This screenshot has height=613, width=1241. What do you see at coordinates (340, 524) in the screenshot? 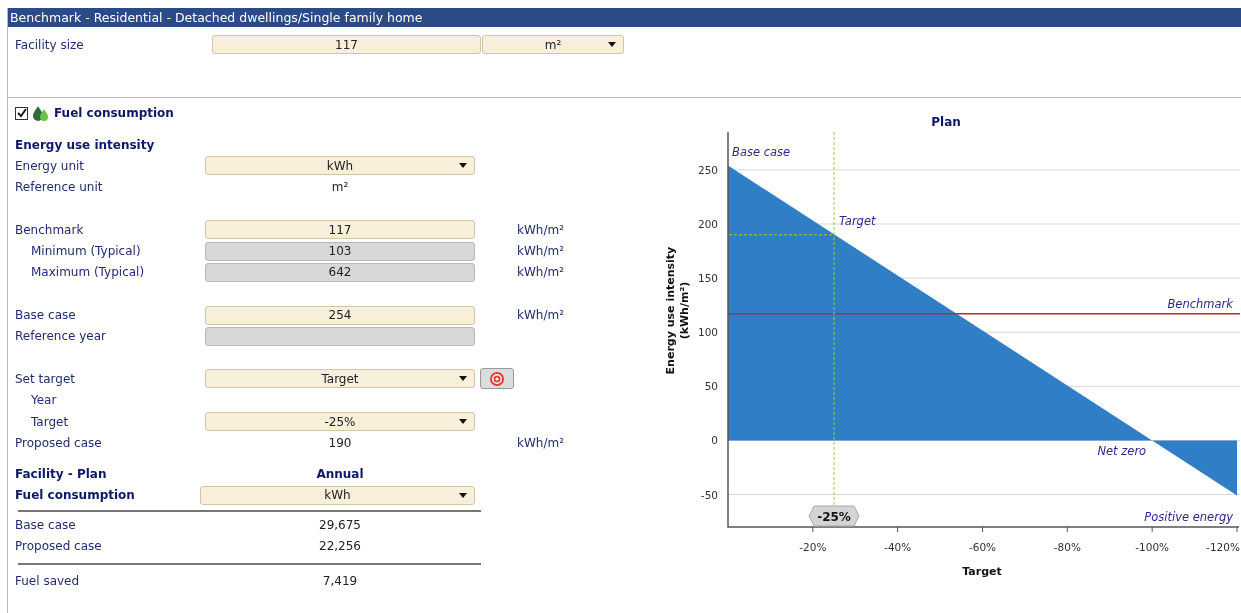
I see `value-text: 29,675` at bounding box center [340, 524].